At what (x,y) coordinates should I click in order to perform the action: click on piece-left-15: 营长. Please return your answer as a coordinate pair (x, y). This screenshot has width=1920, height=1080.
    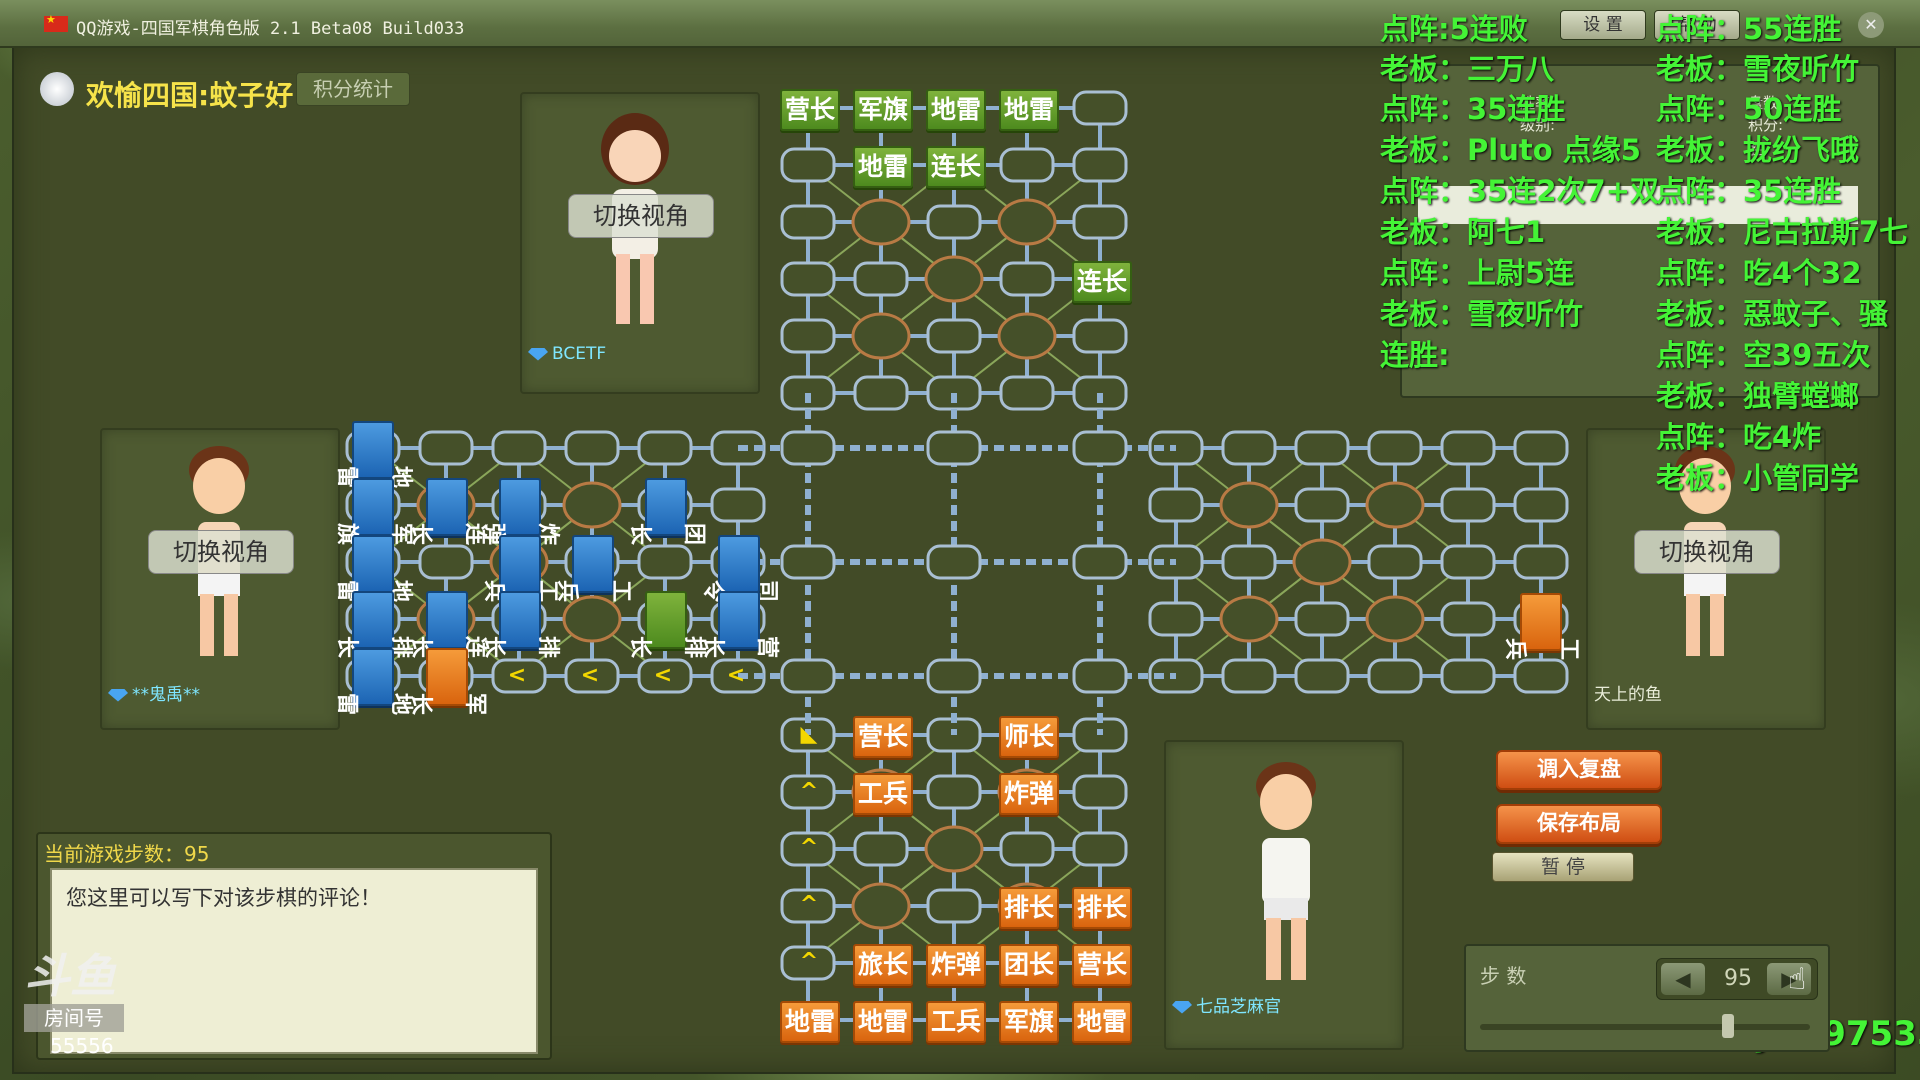
    Looking at the image, I should click on (739, 624).